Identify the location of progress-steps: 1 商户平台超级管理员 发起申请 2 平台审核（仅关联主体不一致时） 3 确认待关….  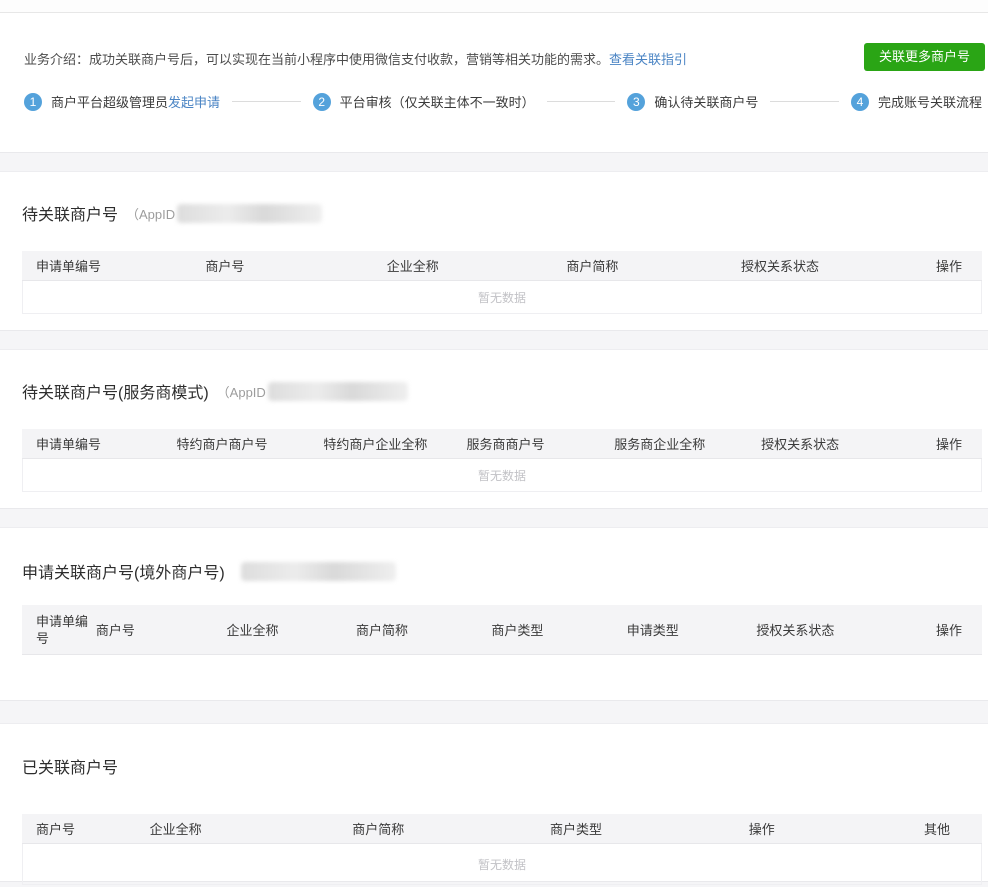
(494, 101).